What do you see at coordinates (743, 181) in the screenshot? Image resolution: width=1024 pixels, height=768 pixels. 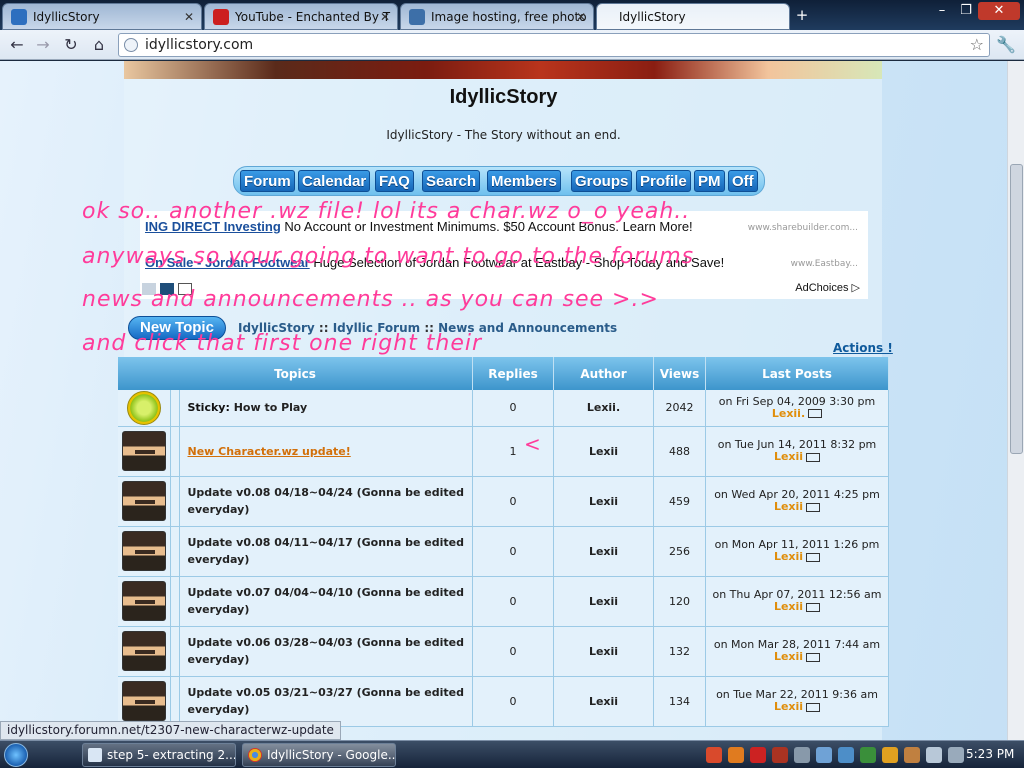 I see `nav-logout: Off` at bounding box center [743, 181].